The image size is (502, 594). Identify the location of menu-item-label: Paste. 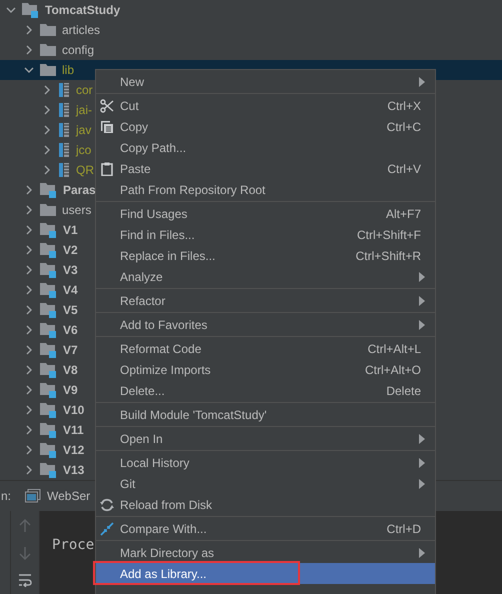
(136, 169).